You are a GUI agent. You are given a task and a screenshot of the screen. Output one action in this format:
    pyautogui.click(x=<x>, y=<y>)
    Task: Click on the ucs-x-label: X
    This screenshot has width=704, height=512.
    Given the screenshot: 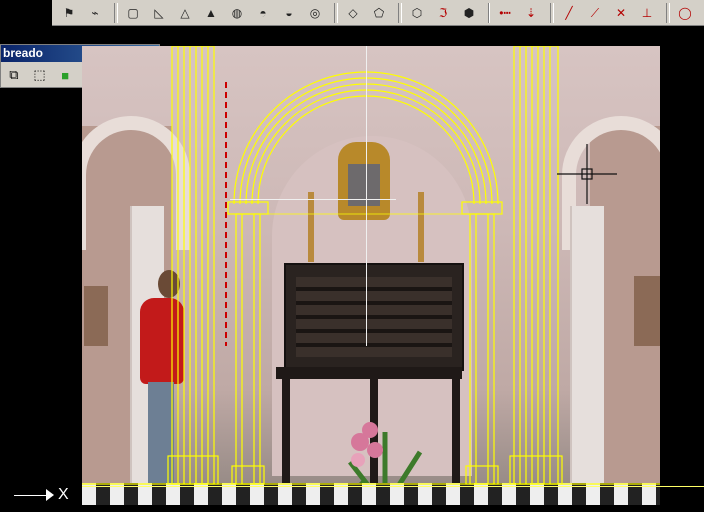 What is the action you would take?
    pyautogui.click(x=63, y=494)
    